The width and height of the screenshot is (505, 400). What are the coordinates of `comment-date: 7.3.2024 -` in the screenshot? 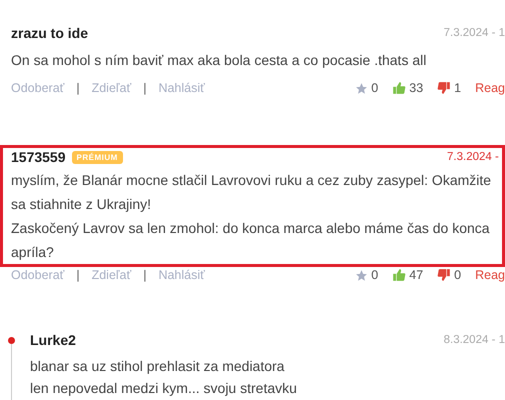 It's located at (473, 157).